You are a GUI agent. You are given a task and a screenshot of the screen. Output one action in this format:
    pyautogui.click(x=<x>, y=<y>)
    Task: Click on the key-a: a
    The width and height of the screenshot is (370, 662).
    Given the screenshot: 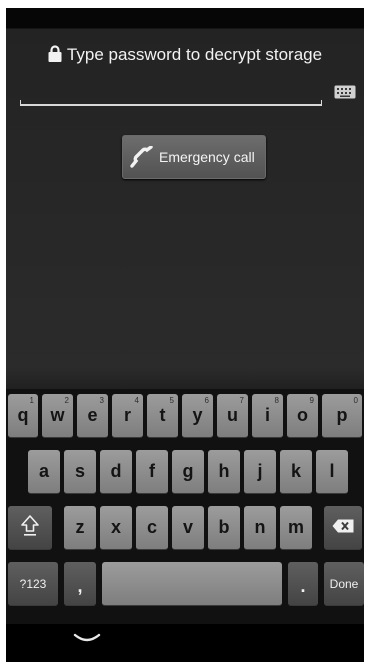 What is the action you would take?
    pyautogui.click(x=44, y=472)
    